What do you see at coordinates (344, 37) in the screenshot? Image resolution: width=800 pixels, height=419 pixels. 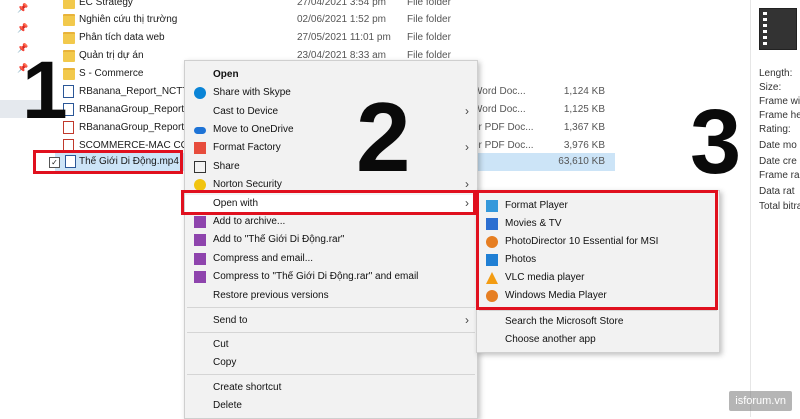 I see `file-date: 27/05/2021 11:01 pm` at bounding box center [344, 37].